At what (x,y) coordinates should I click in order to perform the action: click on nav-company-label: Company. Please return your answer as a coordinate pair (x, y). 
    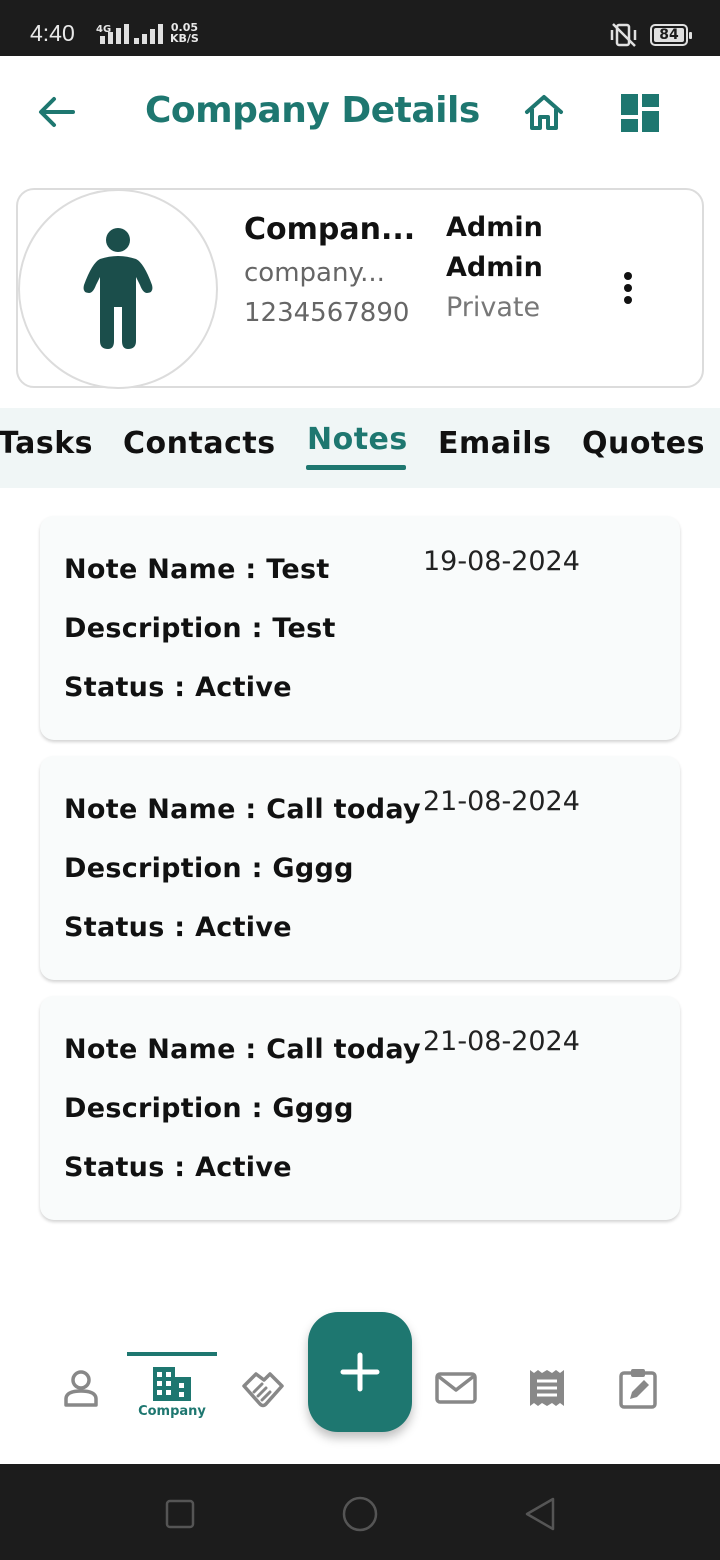
    Looking at the image, I should click on (172, 1411).